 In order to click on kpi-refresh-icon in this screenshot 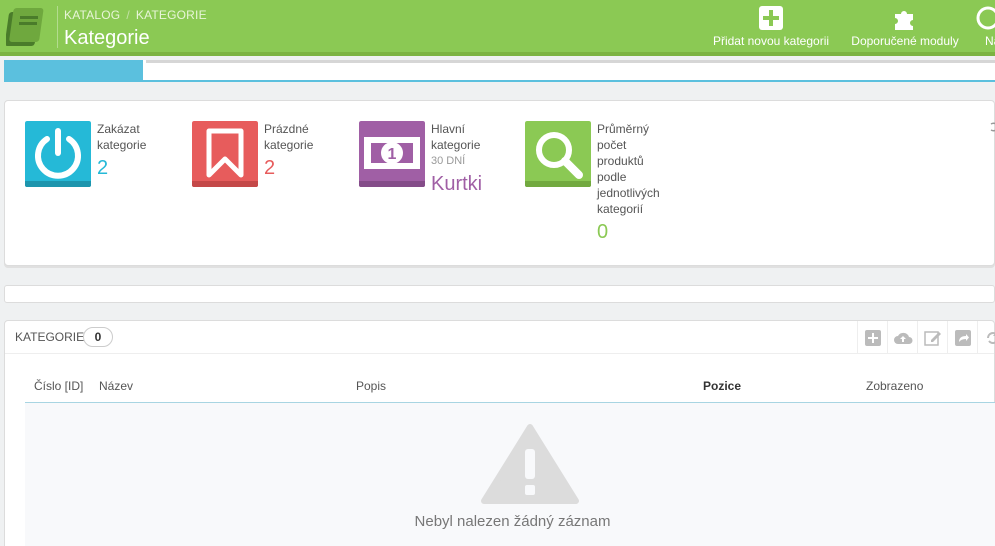, I will do `click(992, 129)`.